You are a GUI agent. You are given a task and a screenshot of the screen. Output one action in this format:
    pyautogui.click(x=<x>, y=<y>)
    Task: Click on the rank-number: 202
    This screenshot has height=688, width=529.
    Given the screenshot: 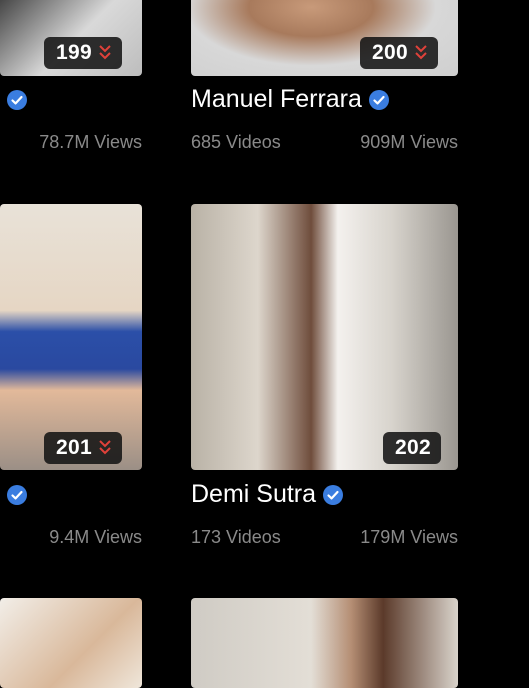 What is the action you would take?
    pyautogui.click(x=413, y=447)
    